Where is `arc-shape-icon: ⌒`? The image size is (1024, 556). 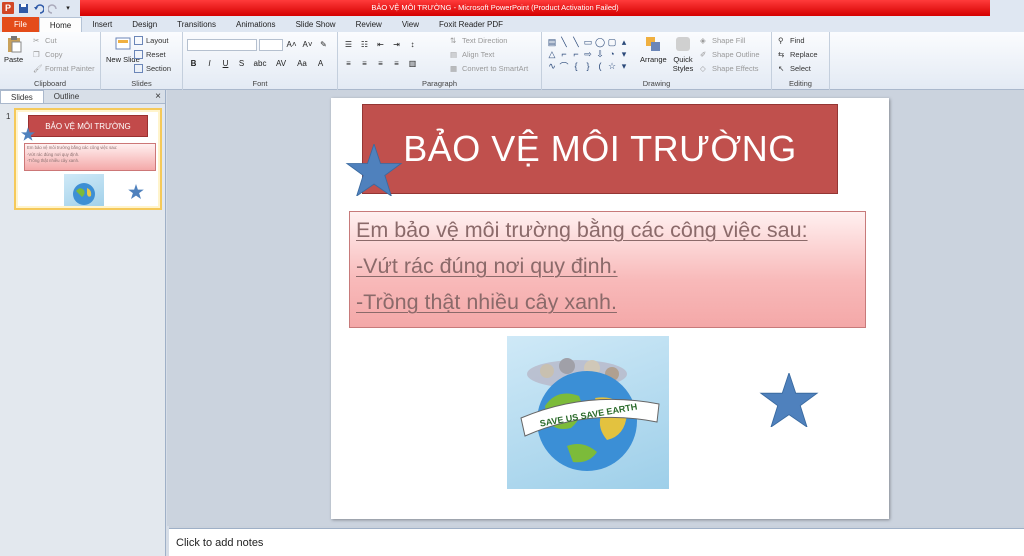
arc-shape-icon: ⌒ is located at coordinates (564, 66).